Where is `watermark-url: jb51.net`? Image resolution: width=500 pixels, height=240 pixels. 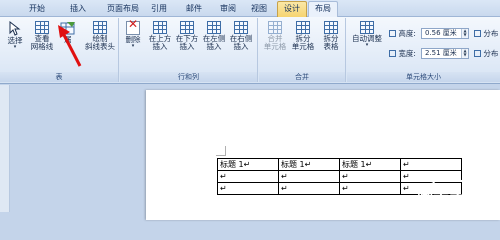
watermark-url: jb51.net is located at coordinates (458, 178).